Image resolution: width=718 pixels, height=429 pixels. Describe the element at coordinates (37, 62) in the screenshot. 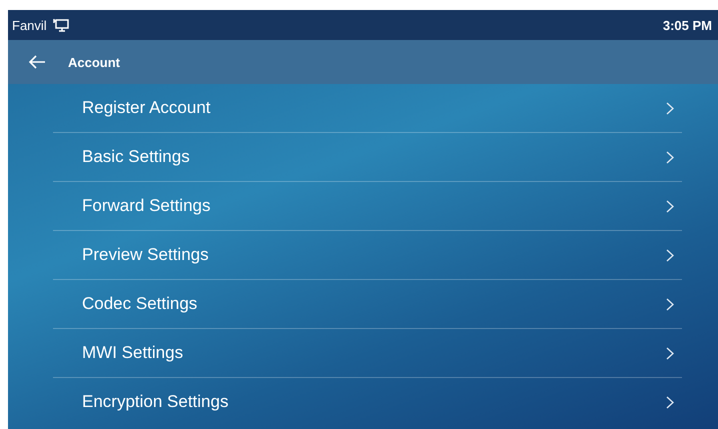

I see `back-button` at that location.